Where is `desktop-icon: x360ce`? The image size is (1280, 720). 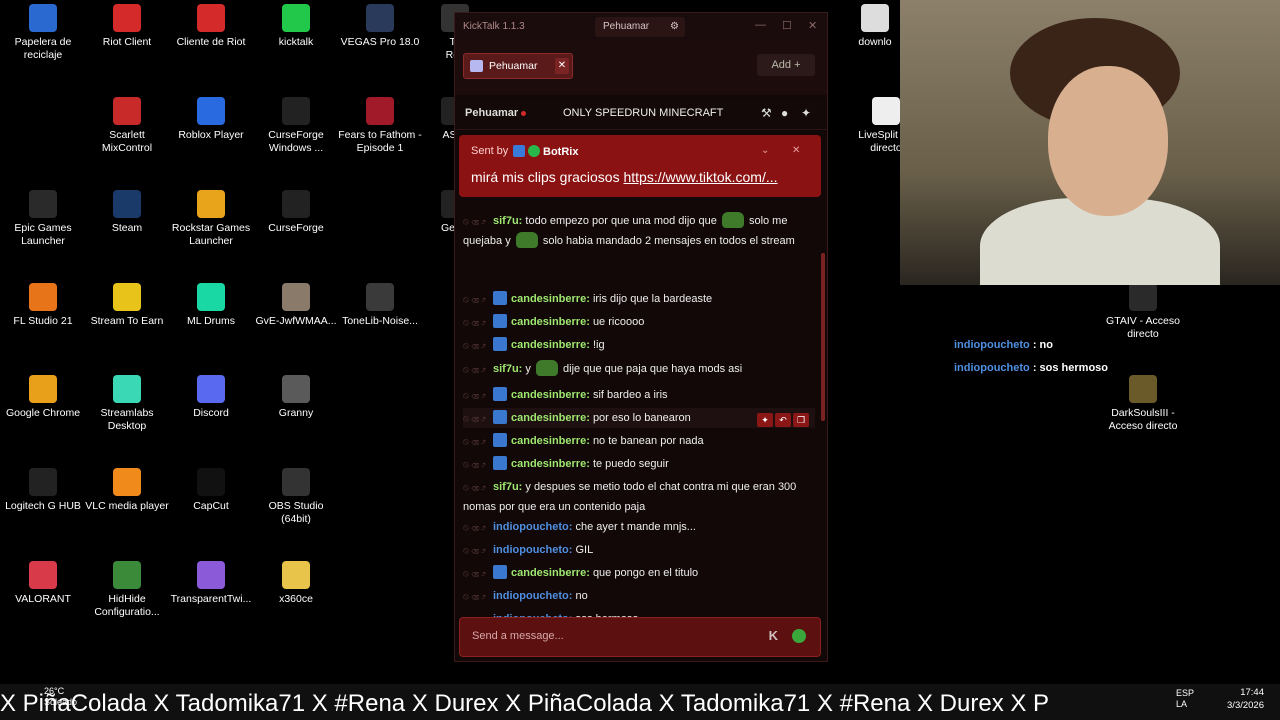 desktop-icon: x360ce is located at coordinates (296, 583).